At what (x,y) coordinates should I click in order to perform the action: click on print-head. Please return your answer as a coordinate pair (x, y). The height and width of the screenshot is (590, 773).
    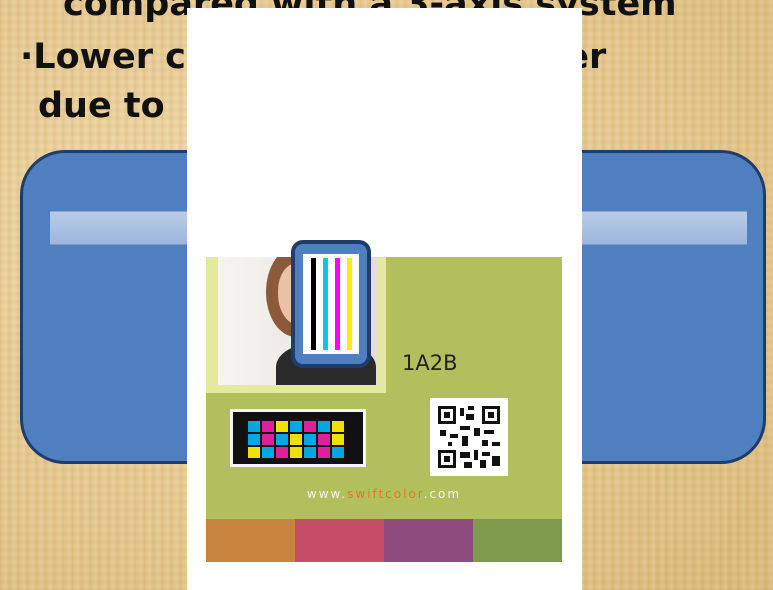
    Looking at the image, I should click on (331, 304).